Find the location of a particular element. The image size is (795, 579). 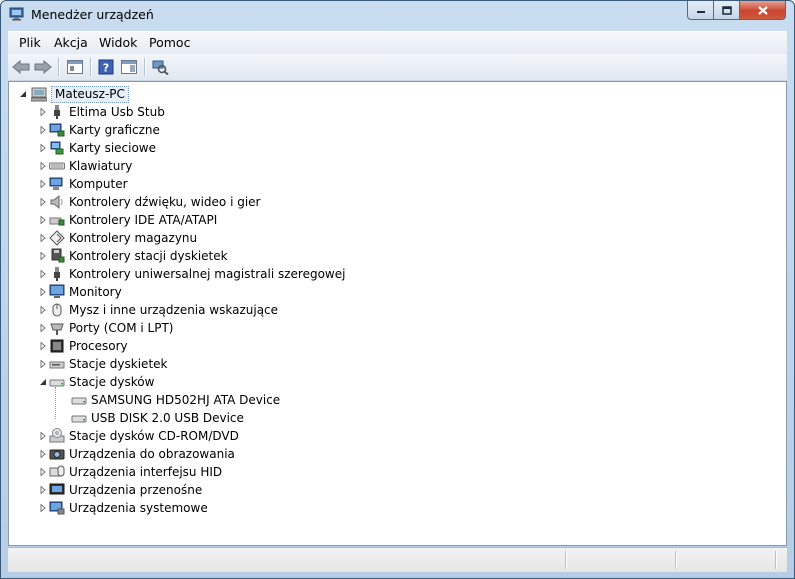

close-button is located at coordinates (763, 10).